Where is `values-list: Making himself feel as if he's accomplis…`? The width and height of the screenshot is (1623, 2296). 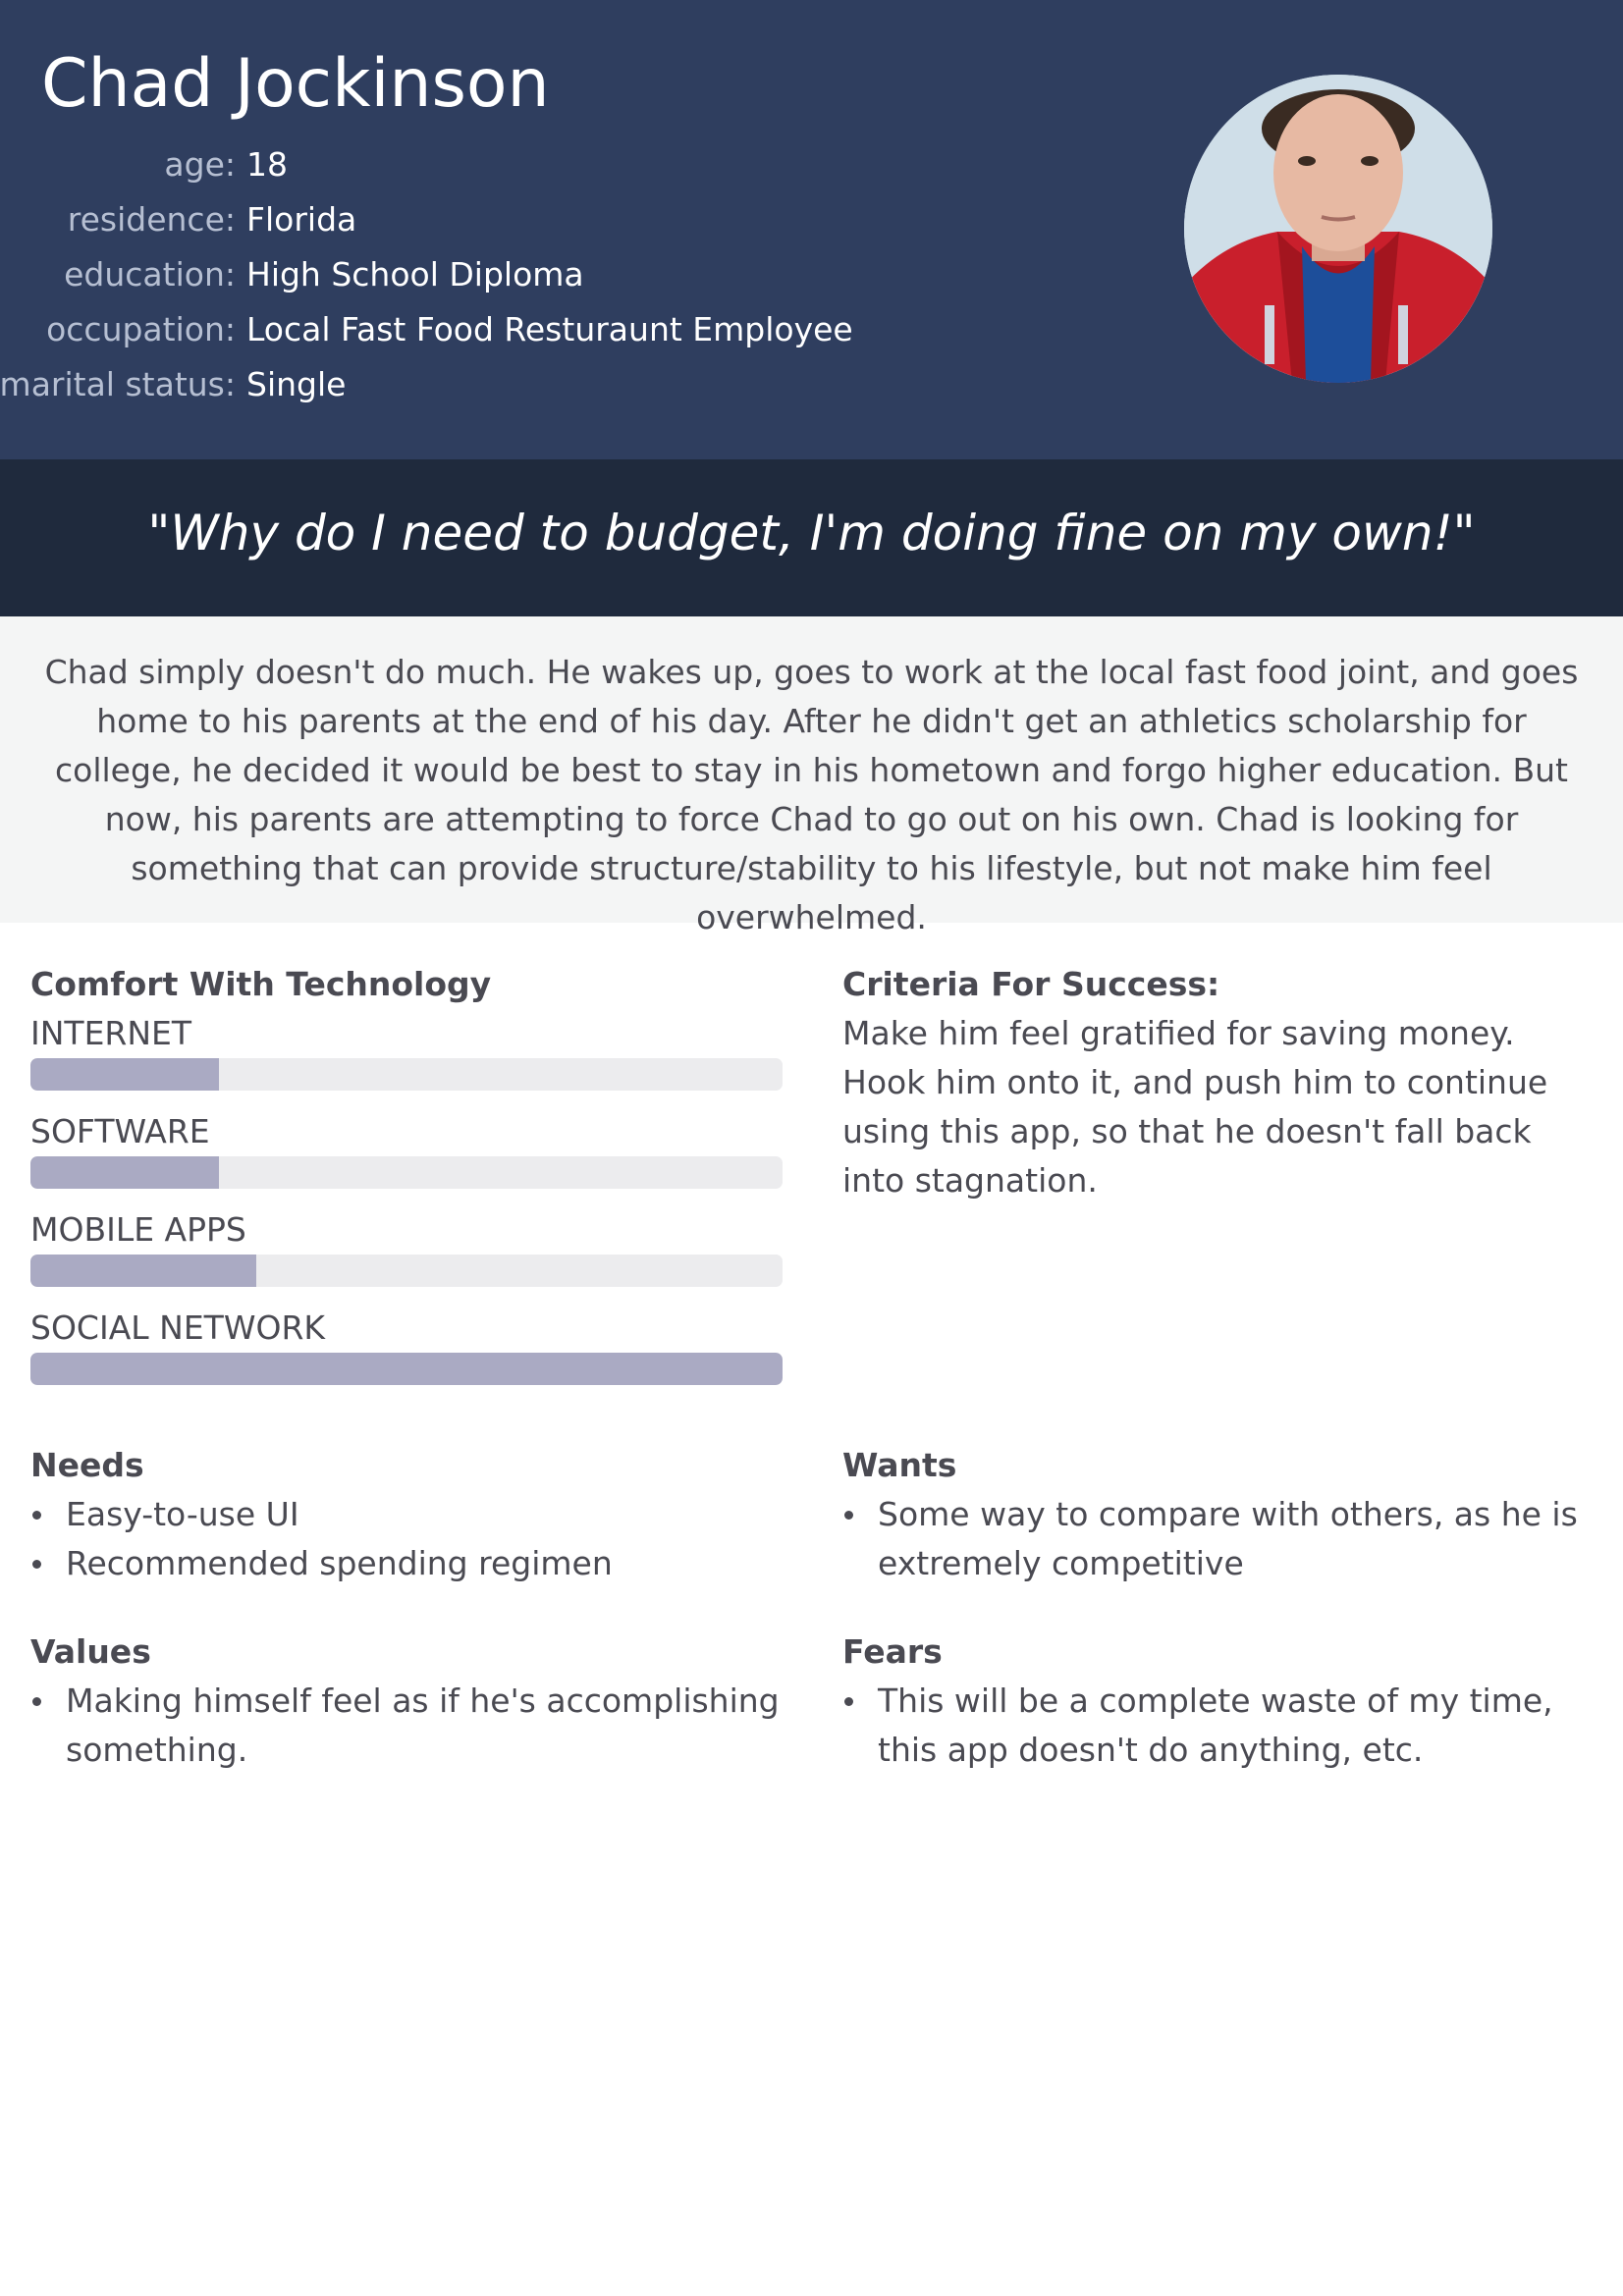 values-list: Making himself feel as if he's accomplis… is located at coordinates (407, 1726).